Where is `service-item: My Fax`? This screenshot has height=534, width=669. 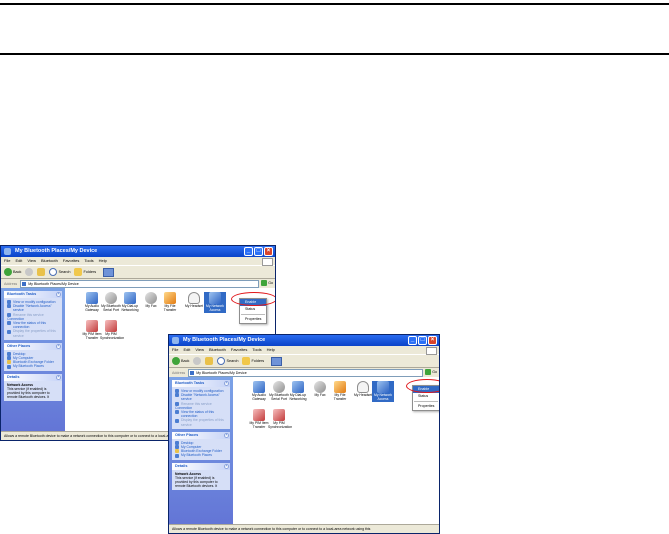 service-item: My Fax is located at coordinates (320, 389).